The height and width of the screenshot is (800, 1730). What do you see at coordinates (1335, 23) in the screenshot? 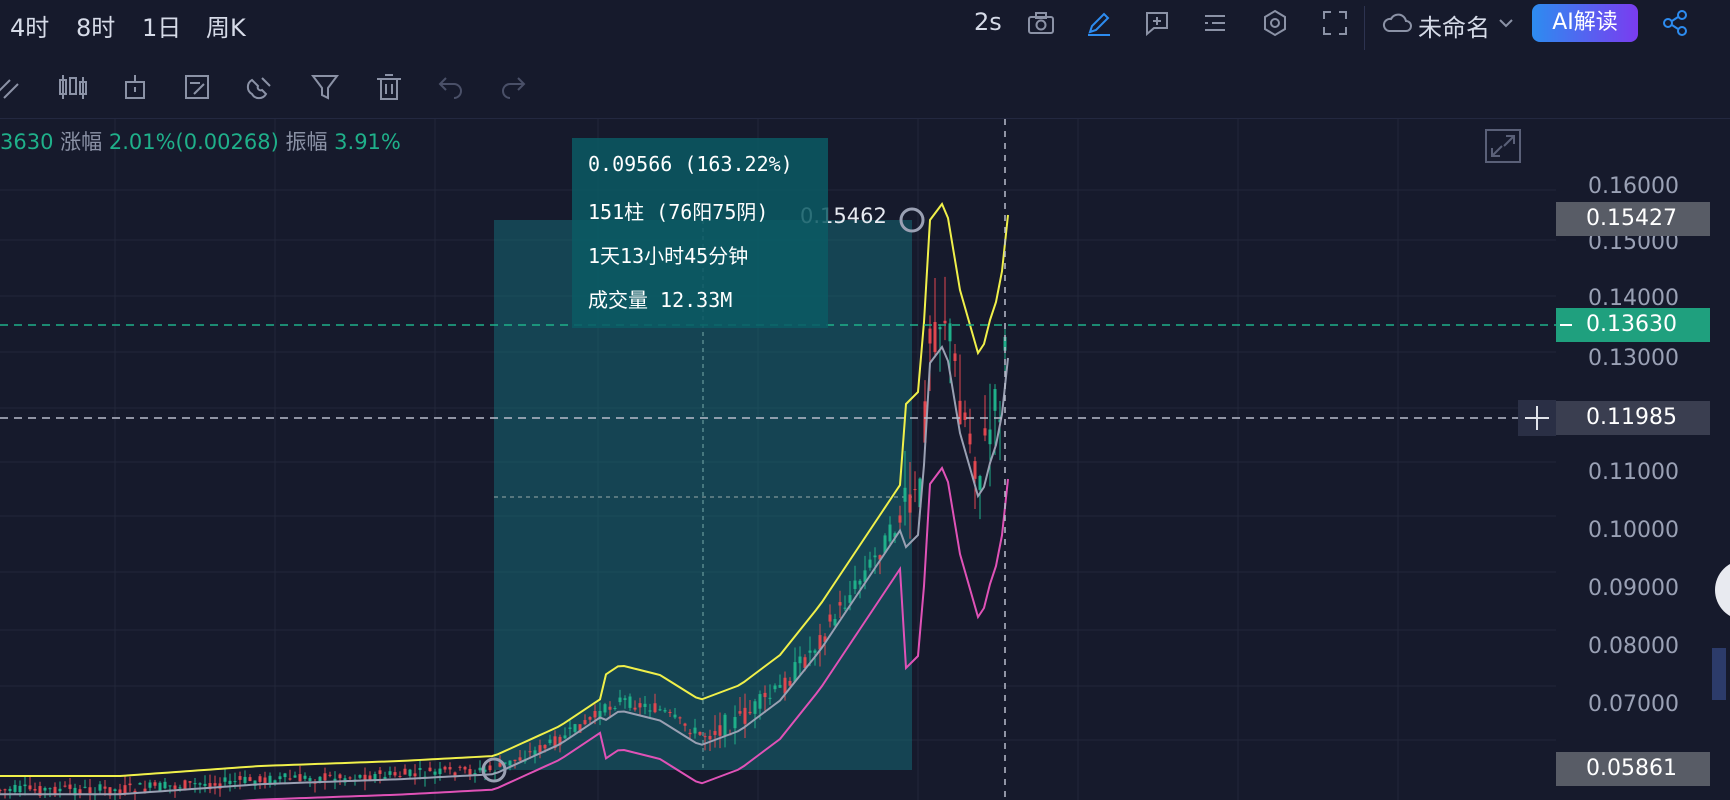
I see `fullscreen-icon` at bounding box center [1335, 23].